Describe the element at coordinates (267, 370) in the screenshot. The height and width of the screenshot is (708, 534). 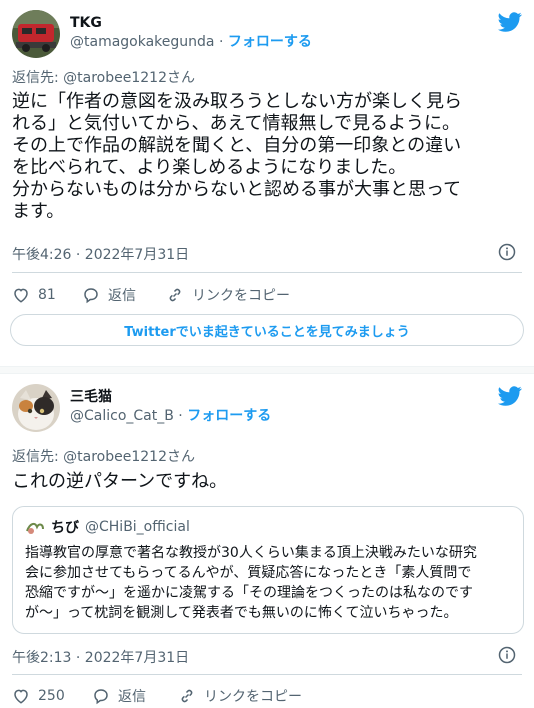
I see `card-separator` at that location.